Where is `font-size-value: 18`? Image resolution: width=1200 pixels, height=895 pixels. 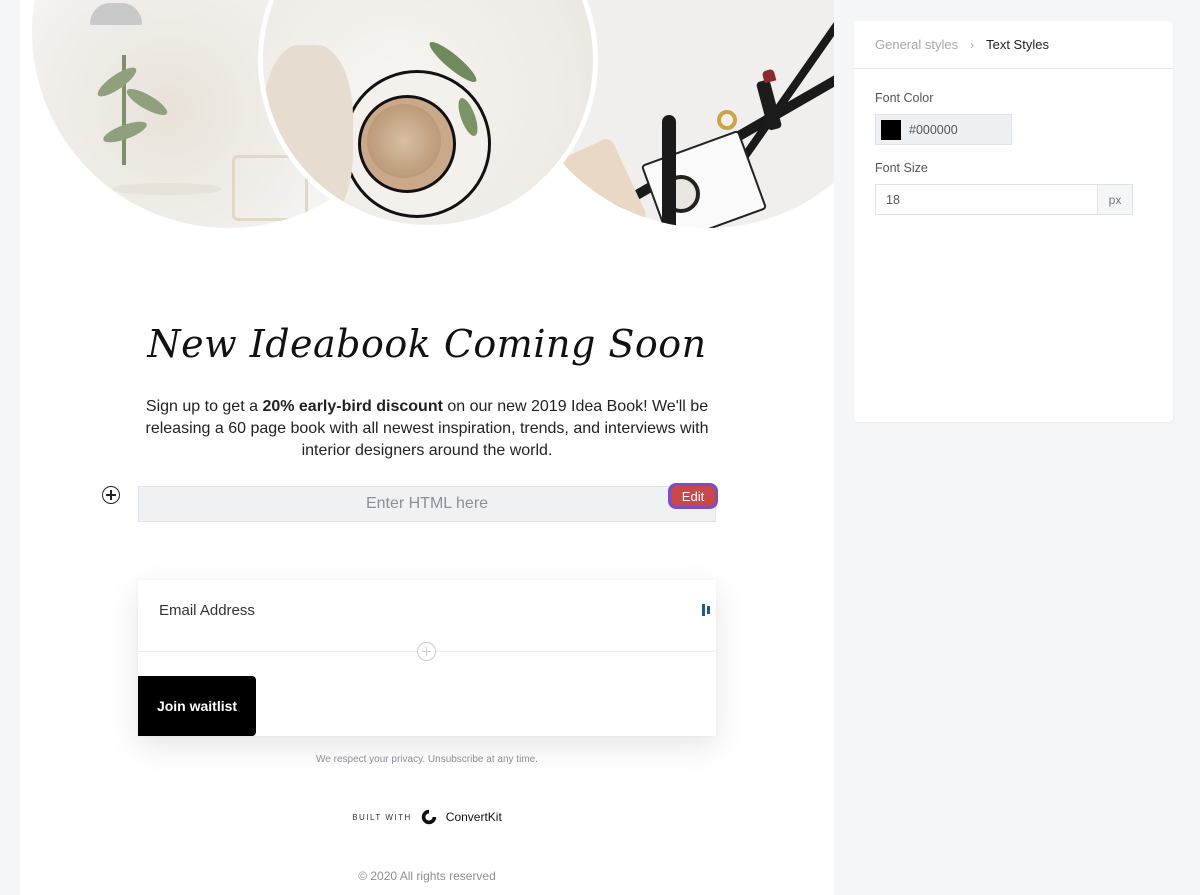
font-size-value: 18 is located at coordinates (986, 199).